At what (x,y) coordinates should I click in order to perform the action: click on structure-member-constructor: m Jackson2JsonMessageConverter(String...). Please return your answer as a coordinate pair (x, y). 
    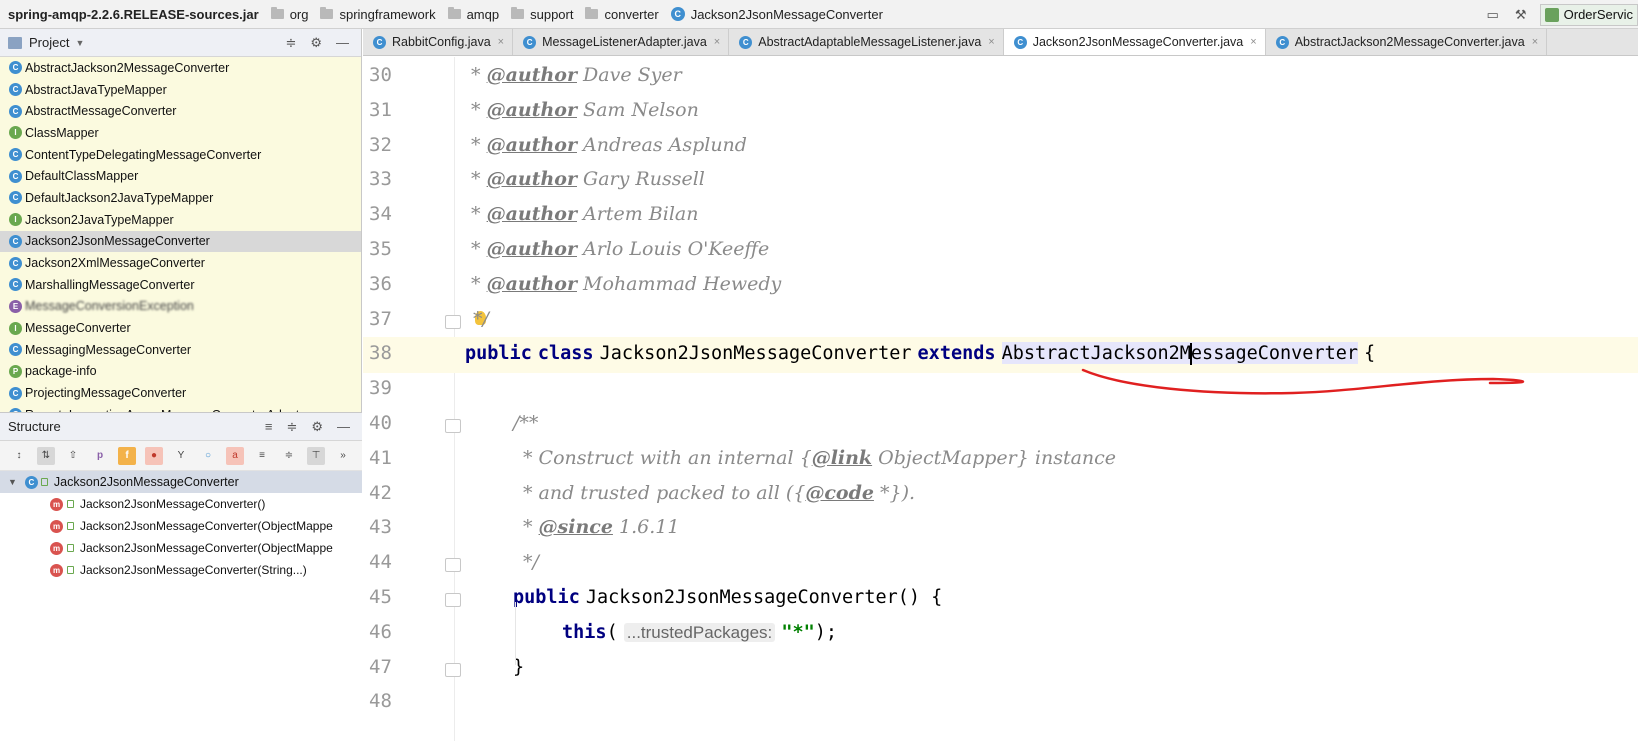
    Looking at the image, I should click on (181, 570).